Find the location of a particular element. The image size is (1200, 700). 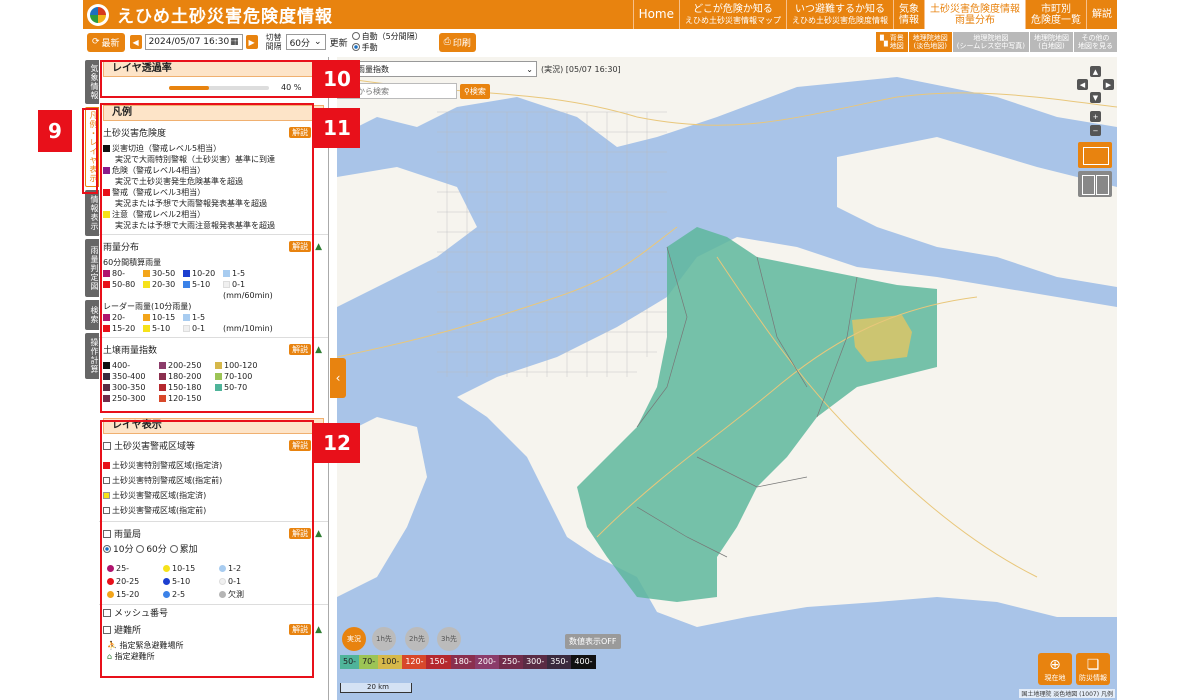

tab-rain-chart: 雨量判定図 is located at coordinates (92, 268).